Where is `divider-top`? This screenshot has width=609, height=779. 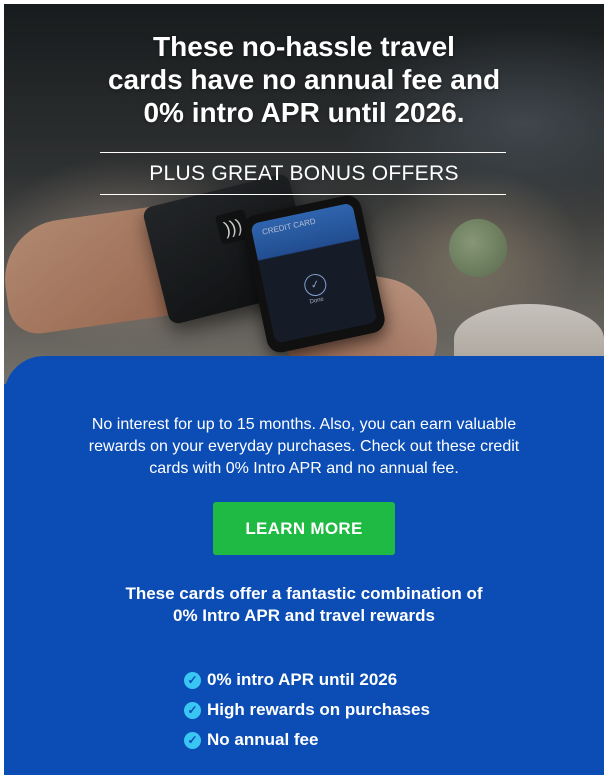 divider-top is located at coordinates (303, 152).